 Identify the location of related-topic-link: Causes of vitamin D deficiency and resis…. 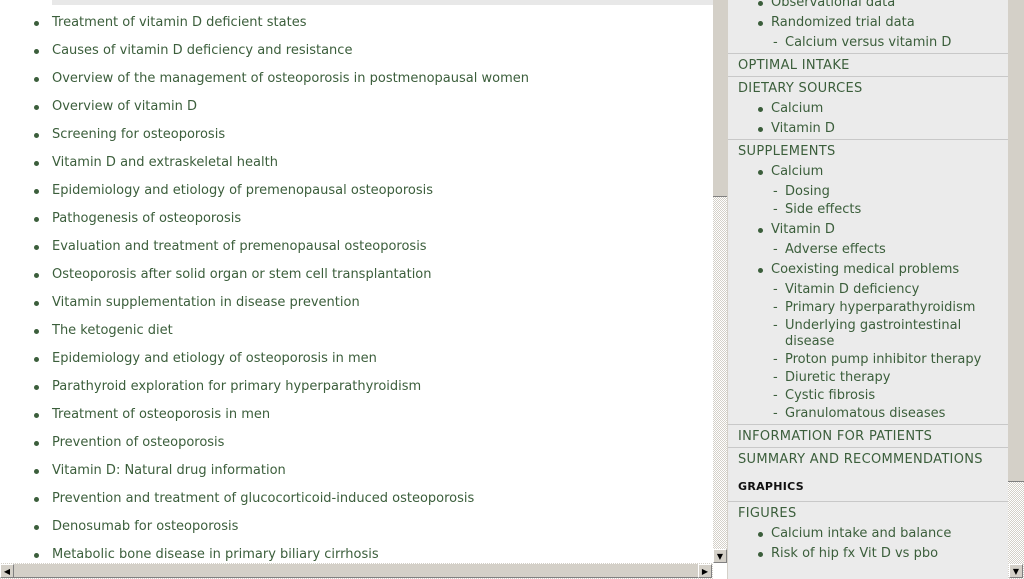
(264, 56).